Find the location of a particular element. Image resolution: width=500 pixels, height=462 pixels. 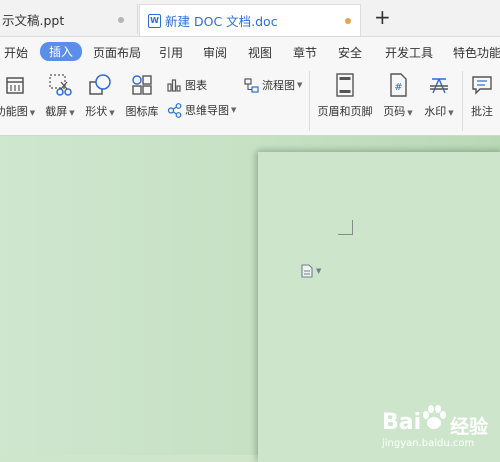

watermark-label: 水印 is located at coordinates (435, 111).